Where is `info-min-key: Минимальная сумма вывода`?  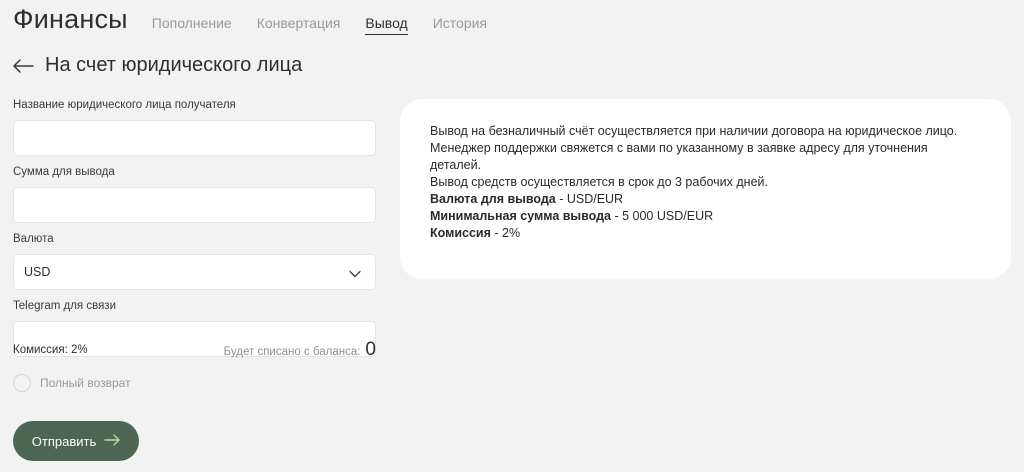
info-min-key: Минимальная сумма вывода is located at coordinates (520, 216).